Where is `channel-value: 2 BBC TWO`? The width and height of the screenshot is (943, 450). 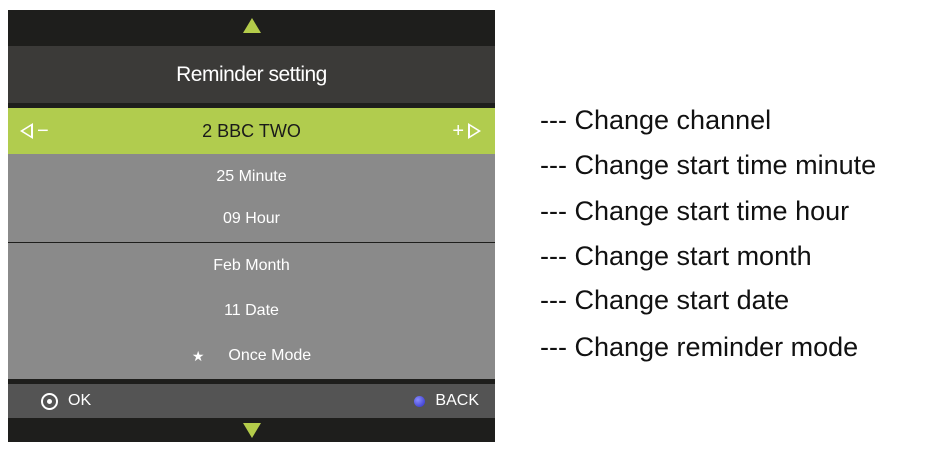 channel-value: 2 BBC TWO is located at coordinates (251, 130).